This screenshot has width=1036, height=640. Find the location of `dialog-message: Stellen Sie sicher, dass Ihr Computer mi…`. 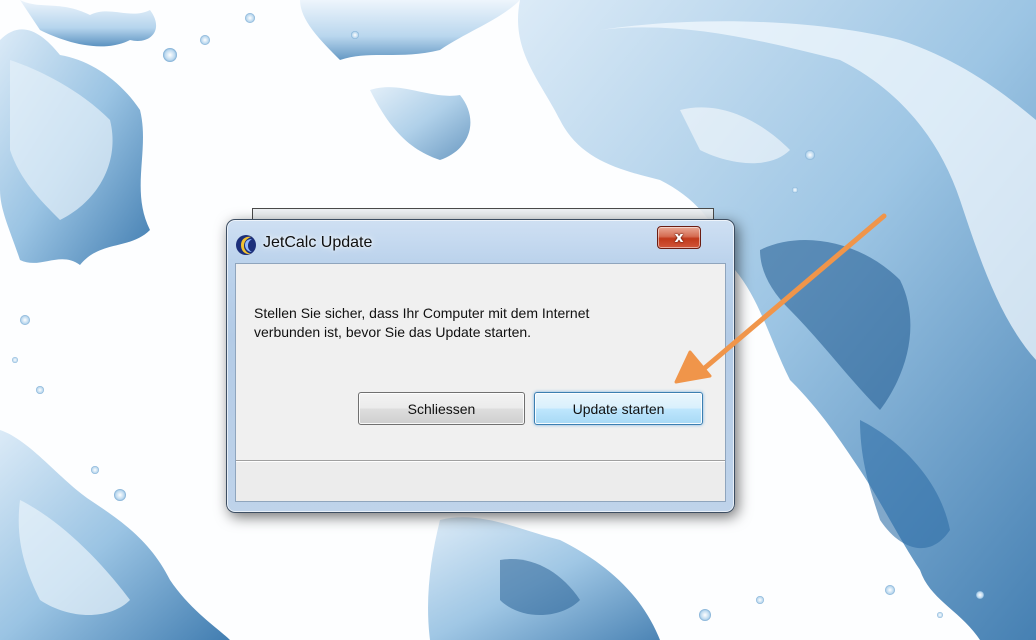

dialog-message: Stellen Sie sicher, dass Ihr Computer mi… is located at coordinates (484, 323).